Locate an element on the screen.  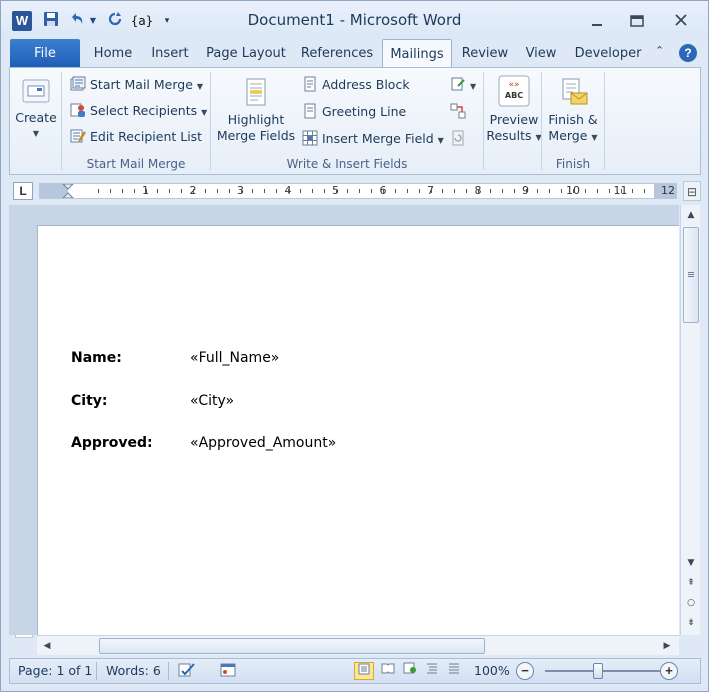
tab-page-layout: Page Layout is located at coordinates (246, 53).